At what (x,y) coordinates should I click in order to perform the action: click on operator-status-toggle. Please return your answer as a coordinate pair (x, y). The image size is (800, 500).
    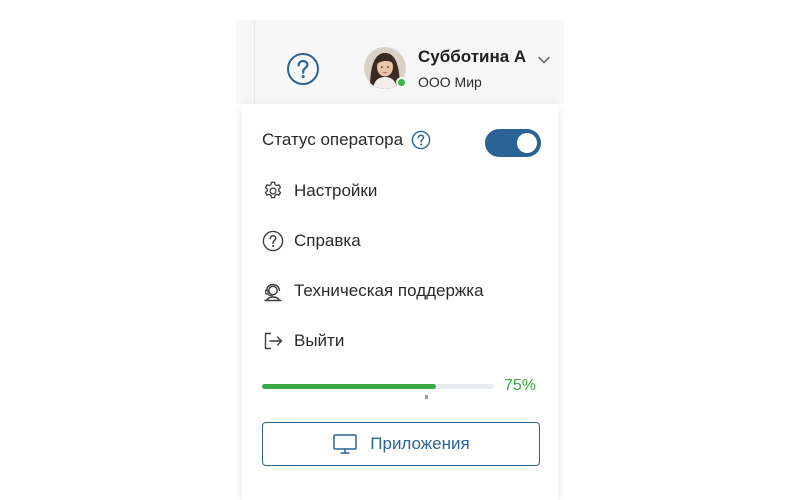
    Looking at the image, I should click on (513, 143).